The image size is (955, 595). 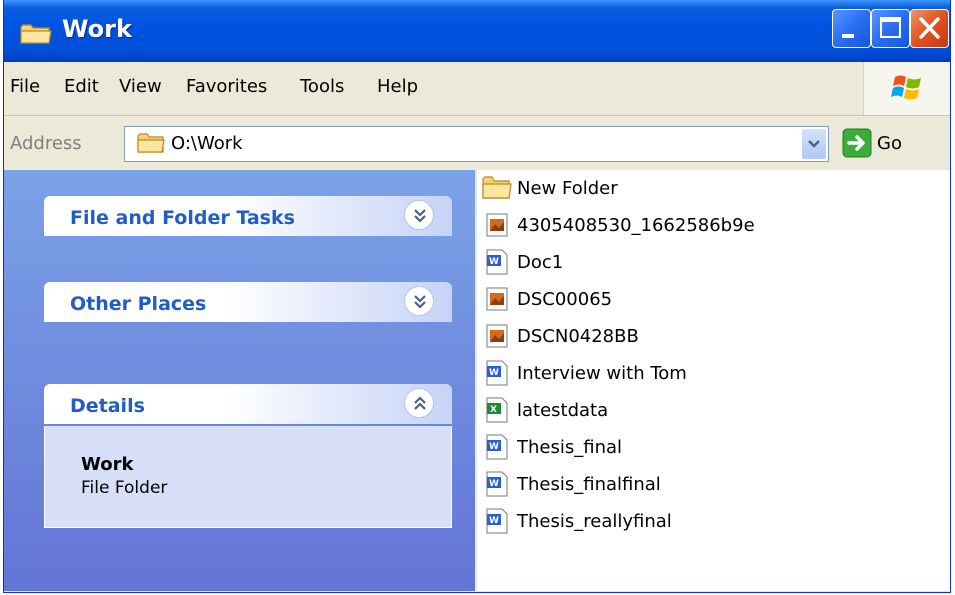 I want to click on file-name: Thesis_reallyfinal, so click(x=594, y=521).